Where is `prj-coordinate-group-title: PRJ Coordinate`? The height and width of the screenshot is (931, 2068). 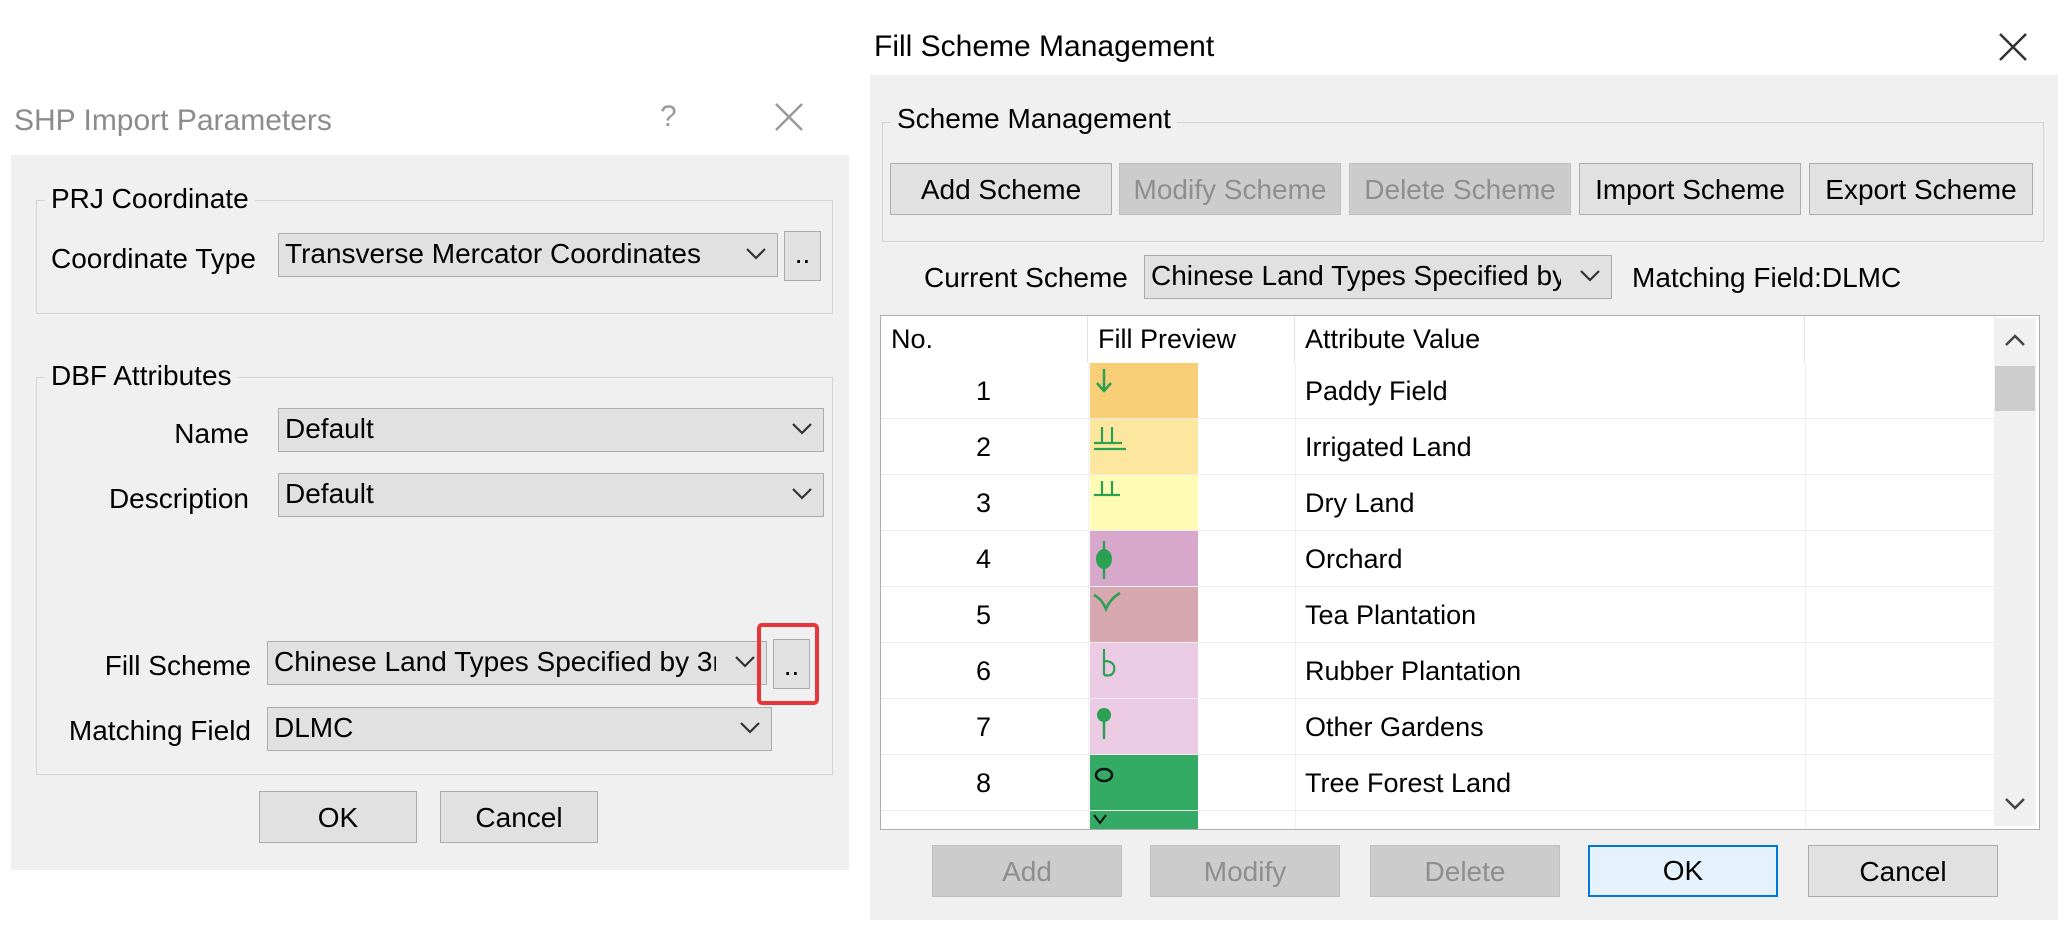
prj-coordinate-group-title: PRJ Coordinate is located at coordinates (150, 199).